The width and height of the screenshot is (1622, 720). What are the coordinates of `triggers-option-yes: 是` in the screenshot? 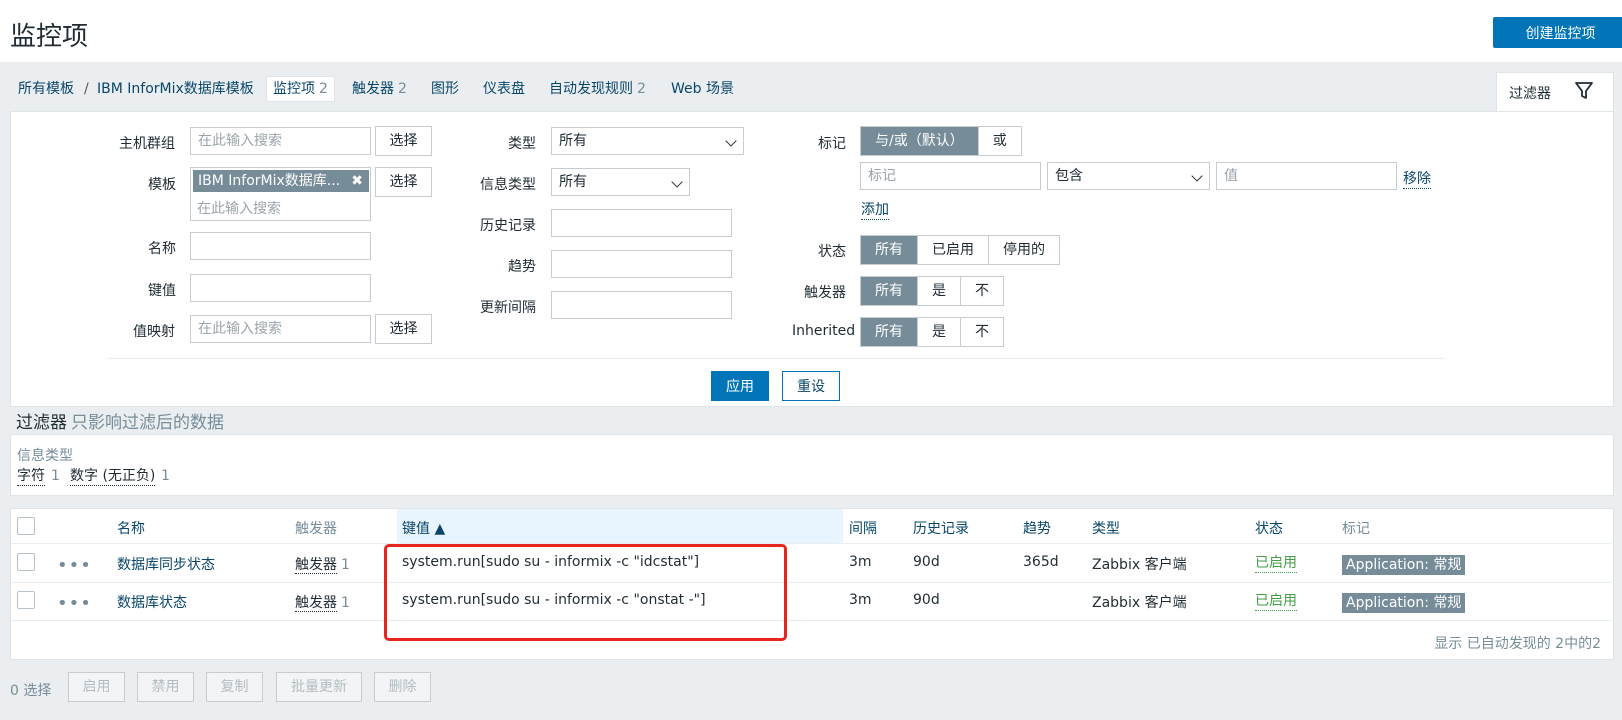 It's located at (938, 291).